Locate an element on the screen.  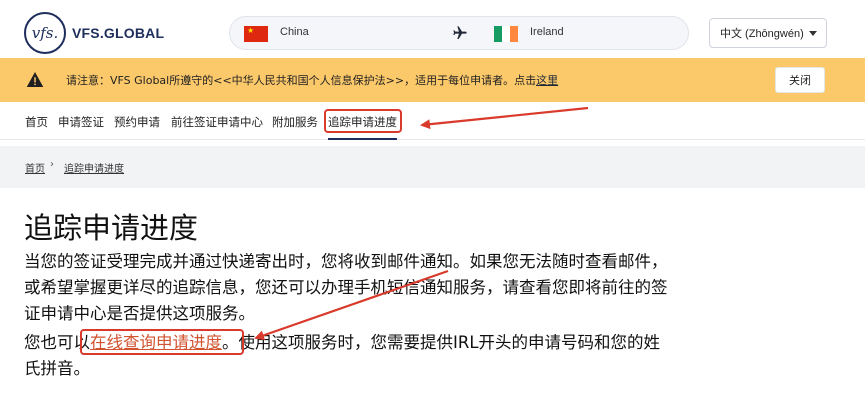
flag-ireland-icon is located at coordinates (506, 34).